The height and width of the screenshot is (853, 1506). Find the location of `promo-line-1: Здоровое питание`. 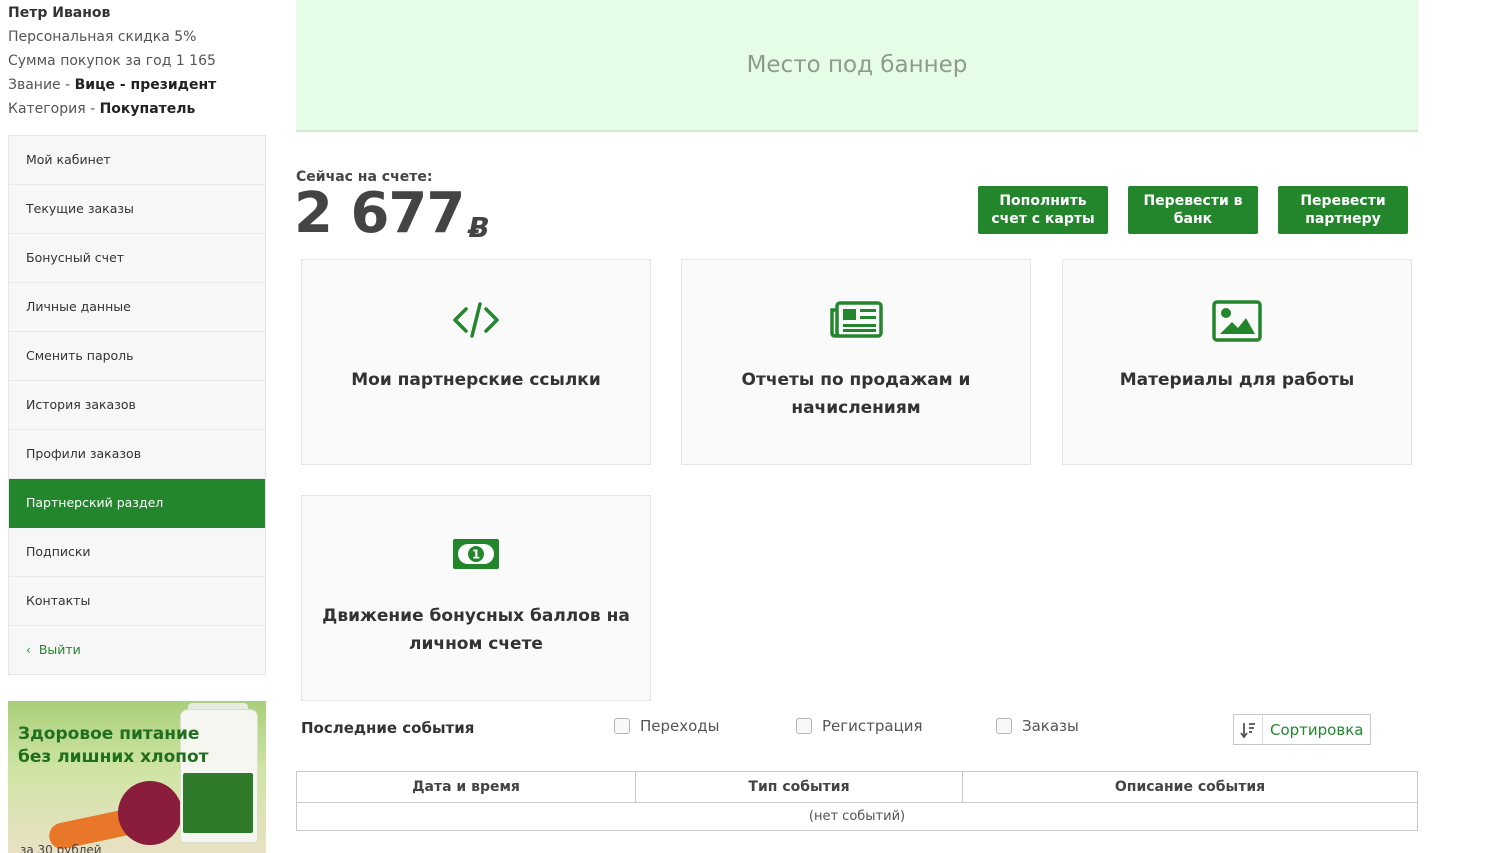

promo-line-1: Здоровое питание is located at coordinates (109, 734).